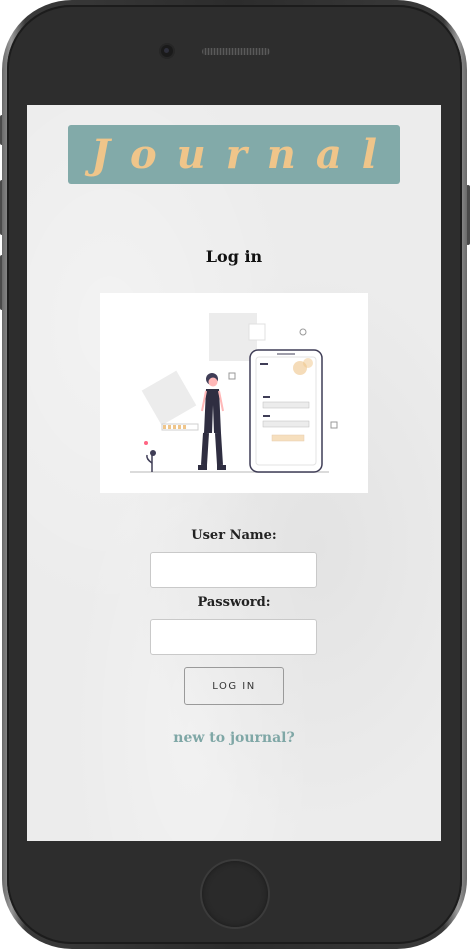 This screenshot has height=951, width=471. I want to click on login-button: LOG IN, so click(234, 686).